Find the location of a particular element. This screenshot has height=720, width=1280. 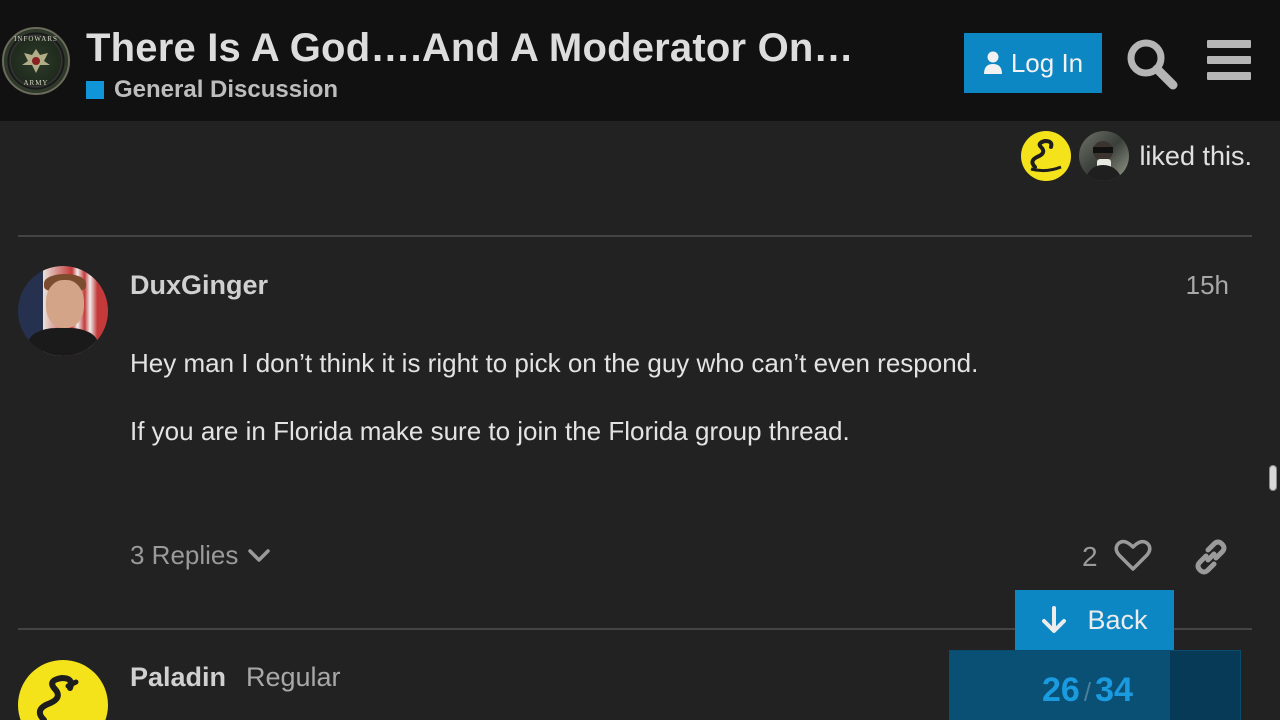

liked-this-text: liked this. is located at coordinates (1195, 155).